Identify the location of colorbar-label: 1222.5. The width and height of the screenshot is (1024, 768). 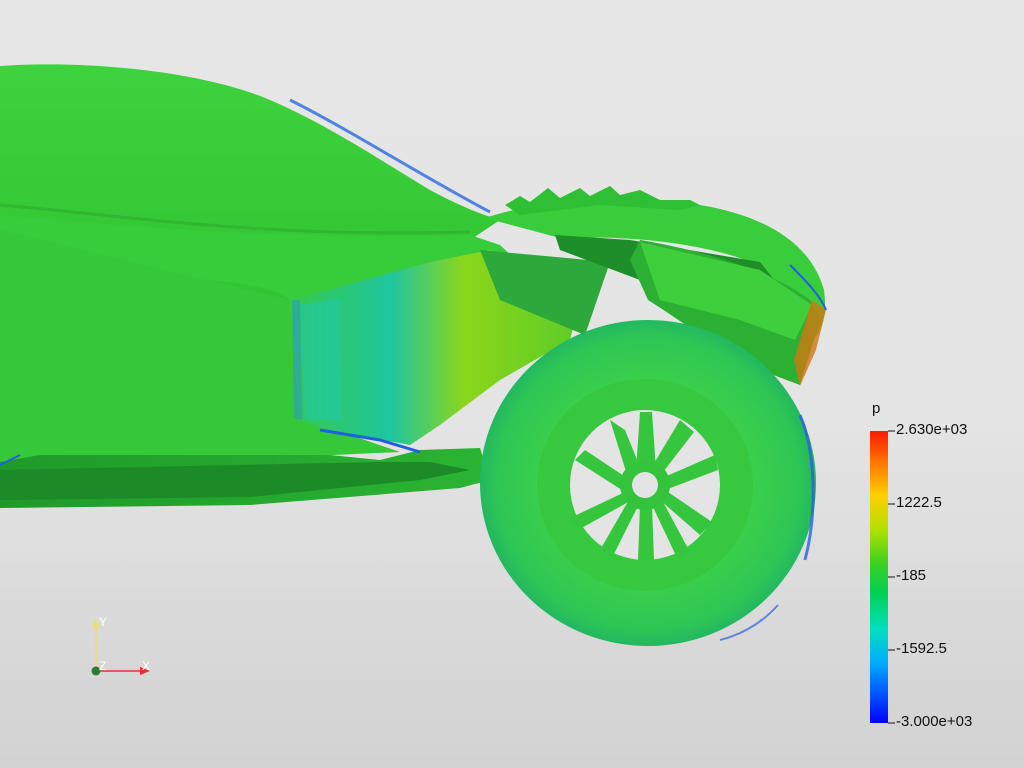
(919, 502).